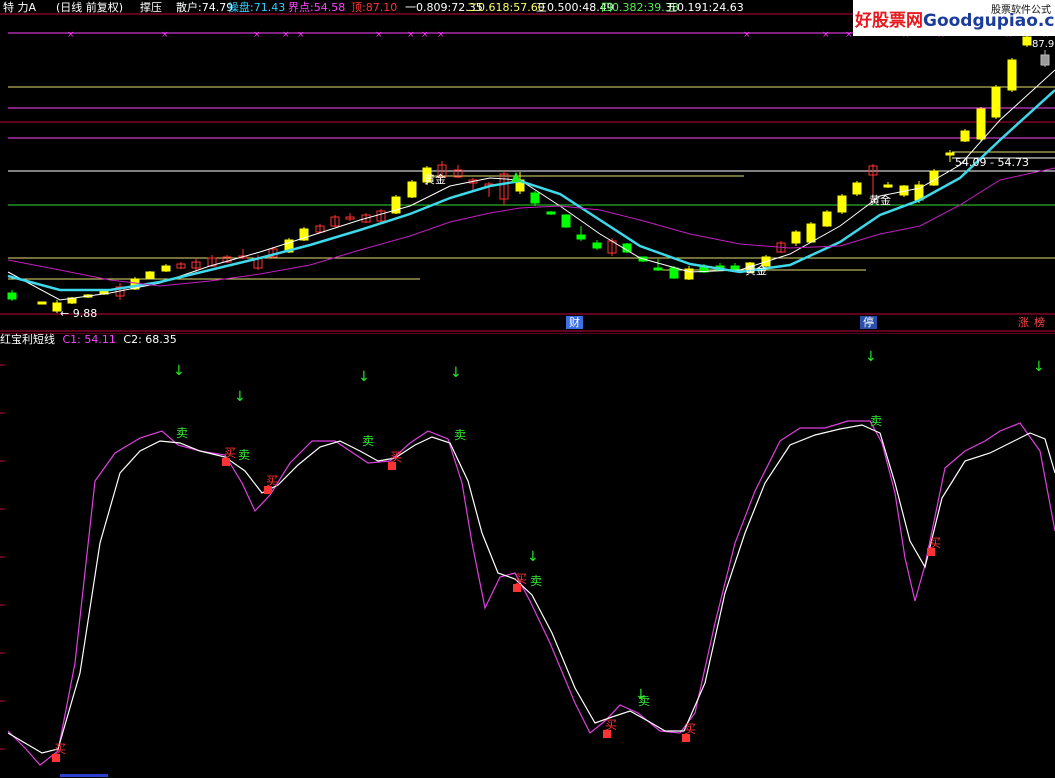  I want to click on metric-item: 二0.618:57.60, so click(506, 7).